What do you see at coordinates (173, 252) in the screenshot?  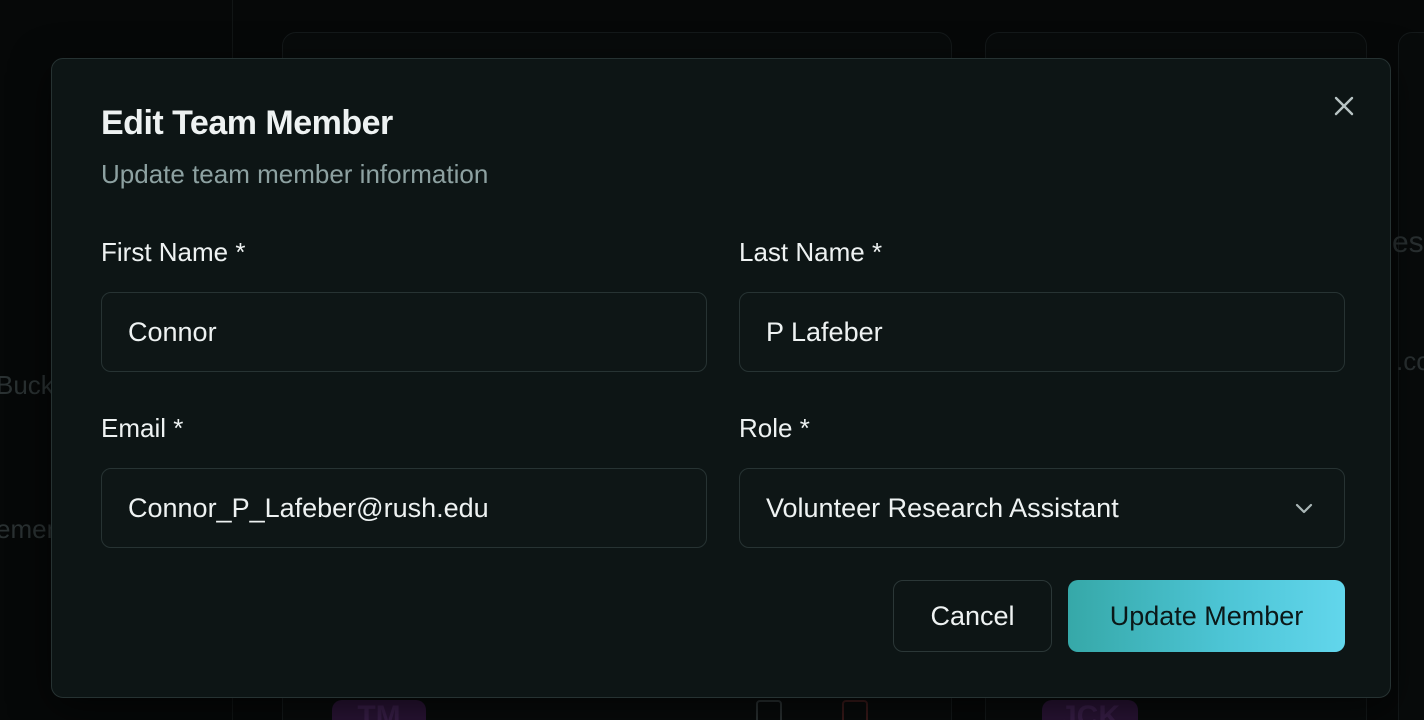 I see `first-name-label: First Name *` at bounding box center [173, 252].